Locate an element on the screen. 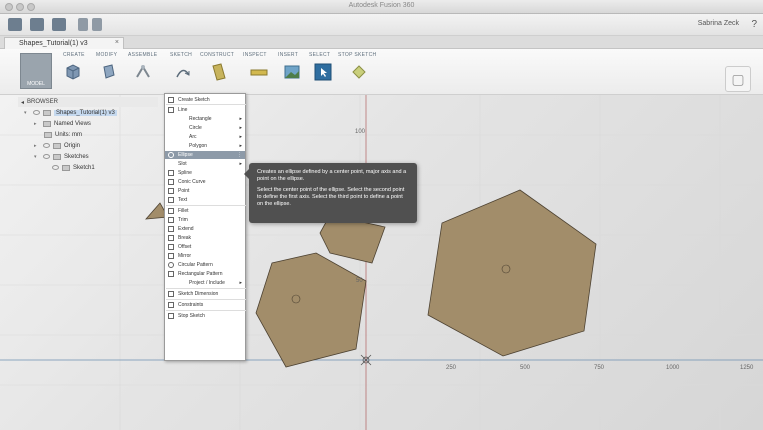 This screenshot has height=430, width=763. view-cube: ▢ is located at coordinates (738, 79).